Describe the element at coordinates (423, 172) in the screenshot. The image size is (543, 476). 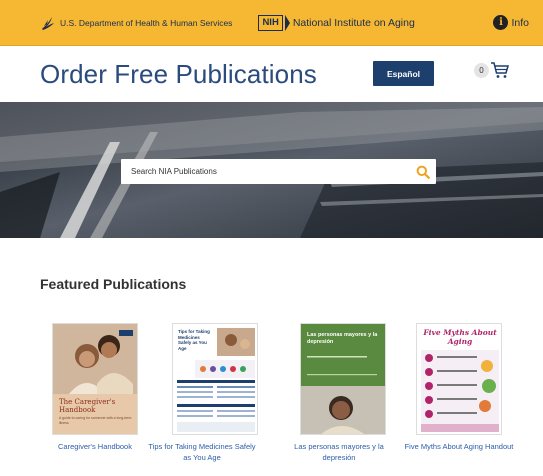
I see `search-icon` at that location.